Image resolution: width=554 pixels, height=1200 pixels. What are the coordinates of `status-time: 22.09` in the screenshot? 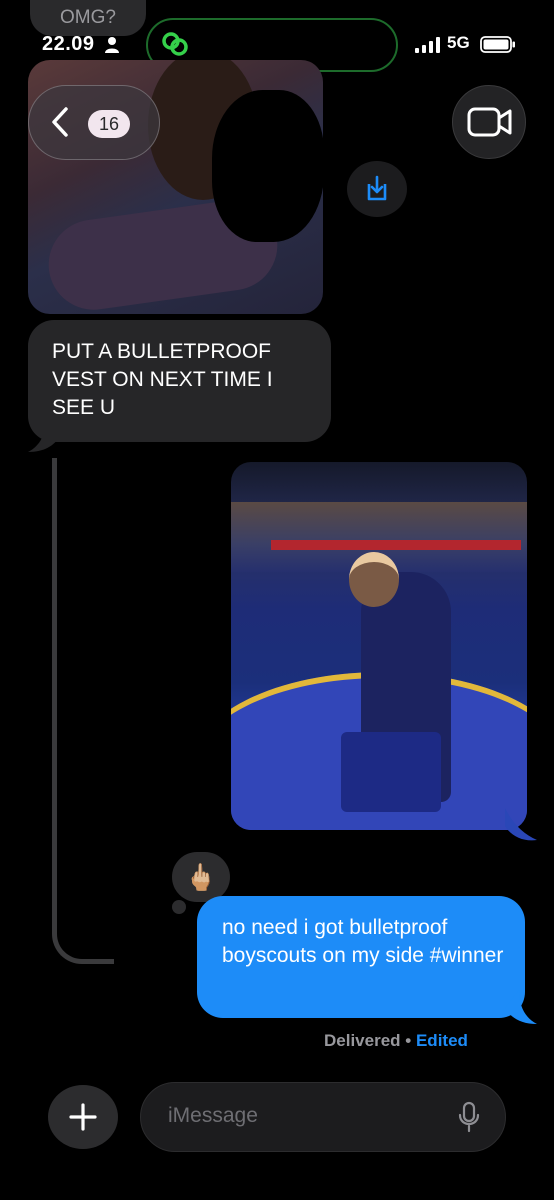 It's located at (68, 44).